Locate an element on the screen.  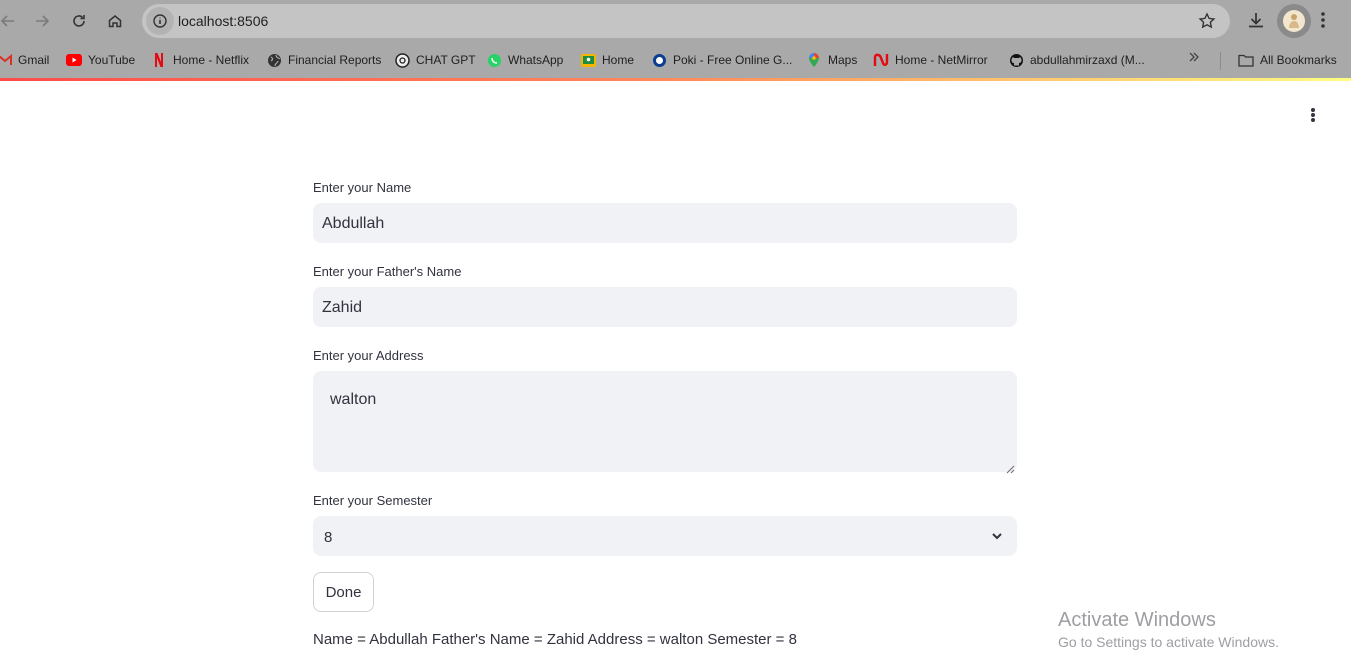
father-name-input: Zahid is located at coordinates (665, 307).